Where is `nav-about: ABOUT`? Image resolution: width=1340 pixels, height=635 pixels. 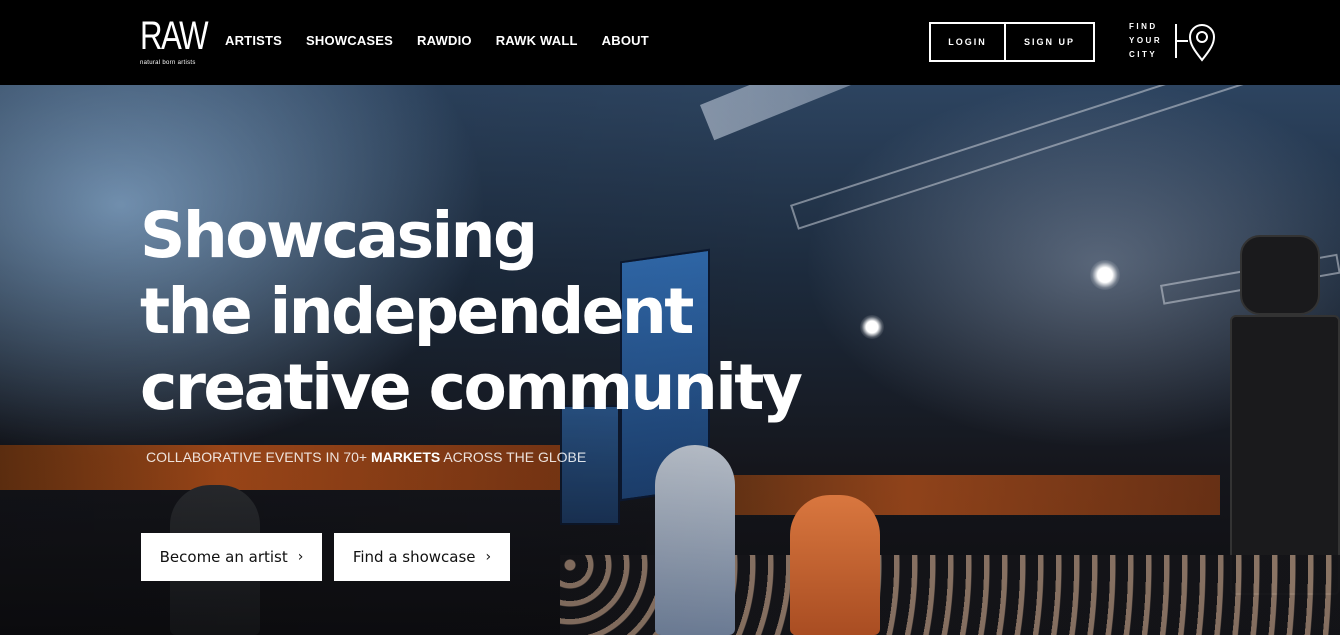 nav-about: ABOUT is located at coordinates (625, 40).